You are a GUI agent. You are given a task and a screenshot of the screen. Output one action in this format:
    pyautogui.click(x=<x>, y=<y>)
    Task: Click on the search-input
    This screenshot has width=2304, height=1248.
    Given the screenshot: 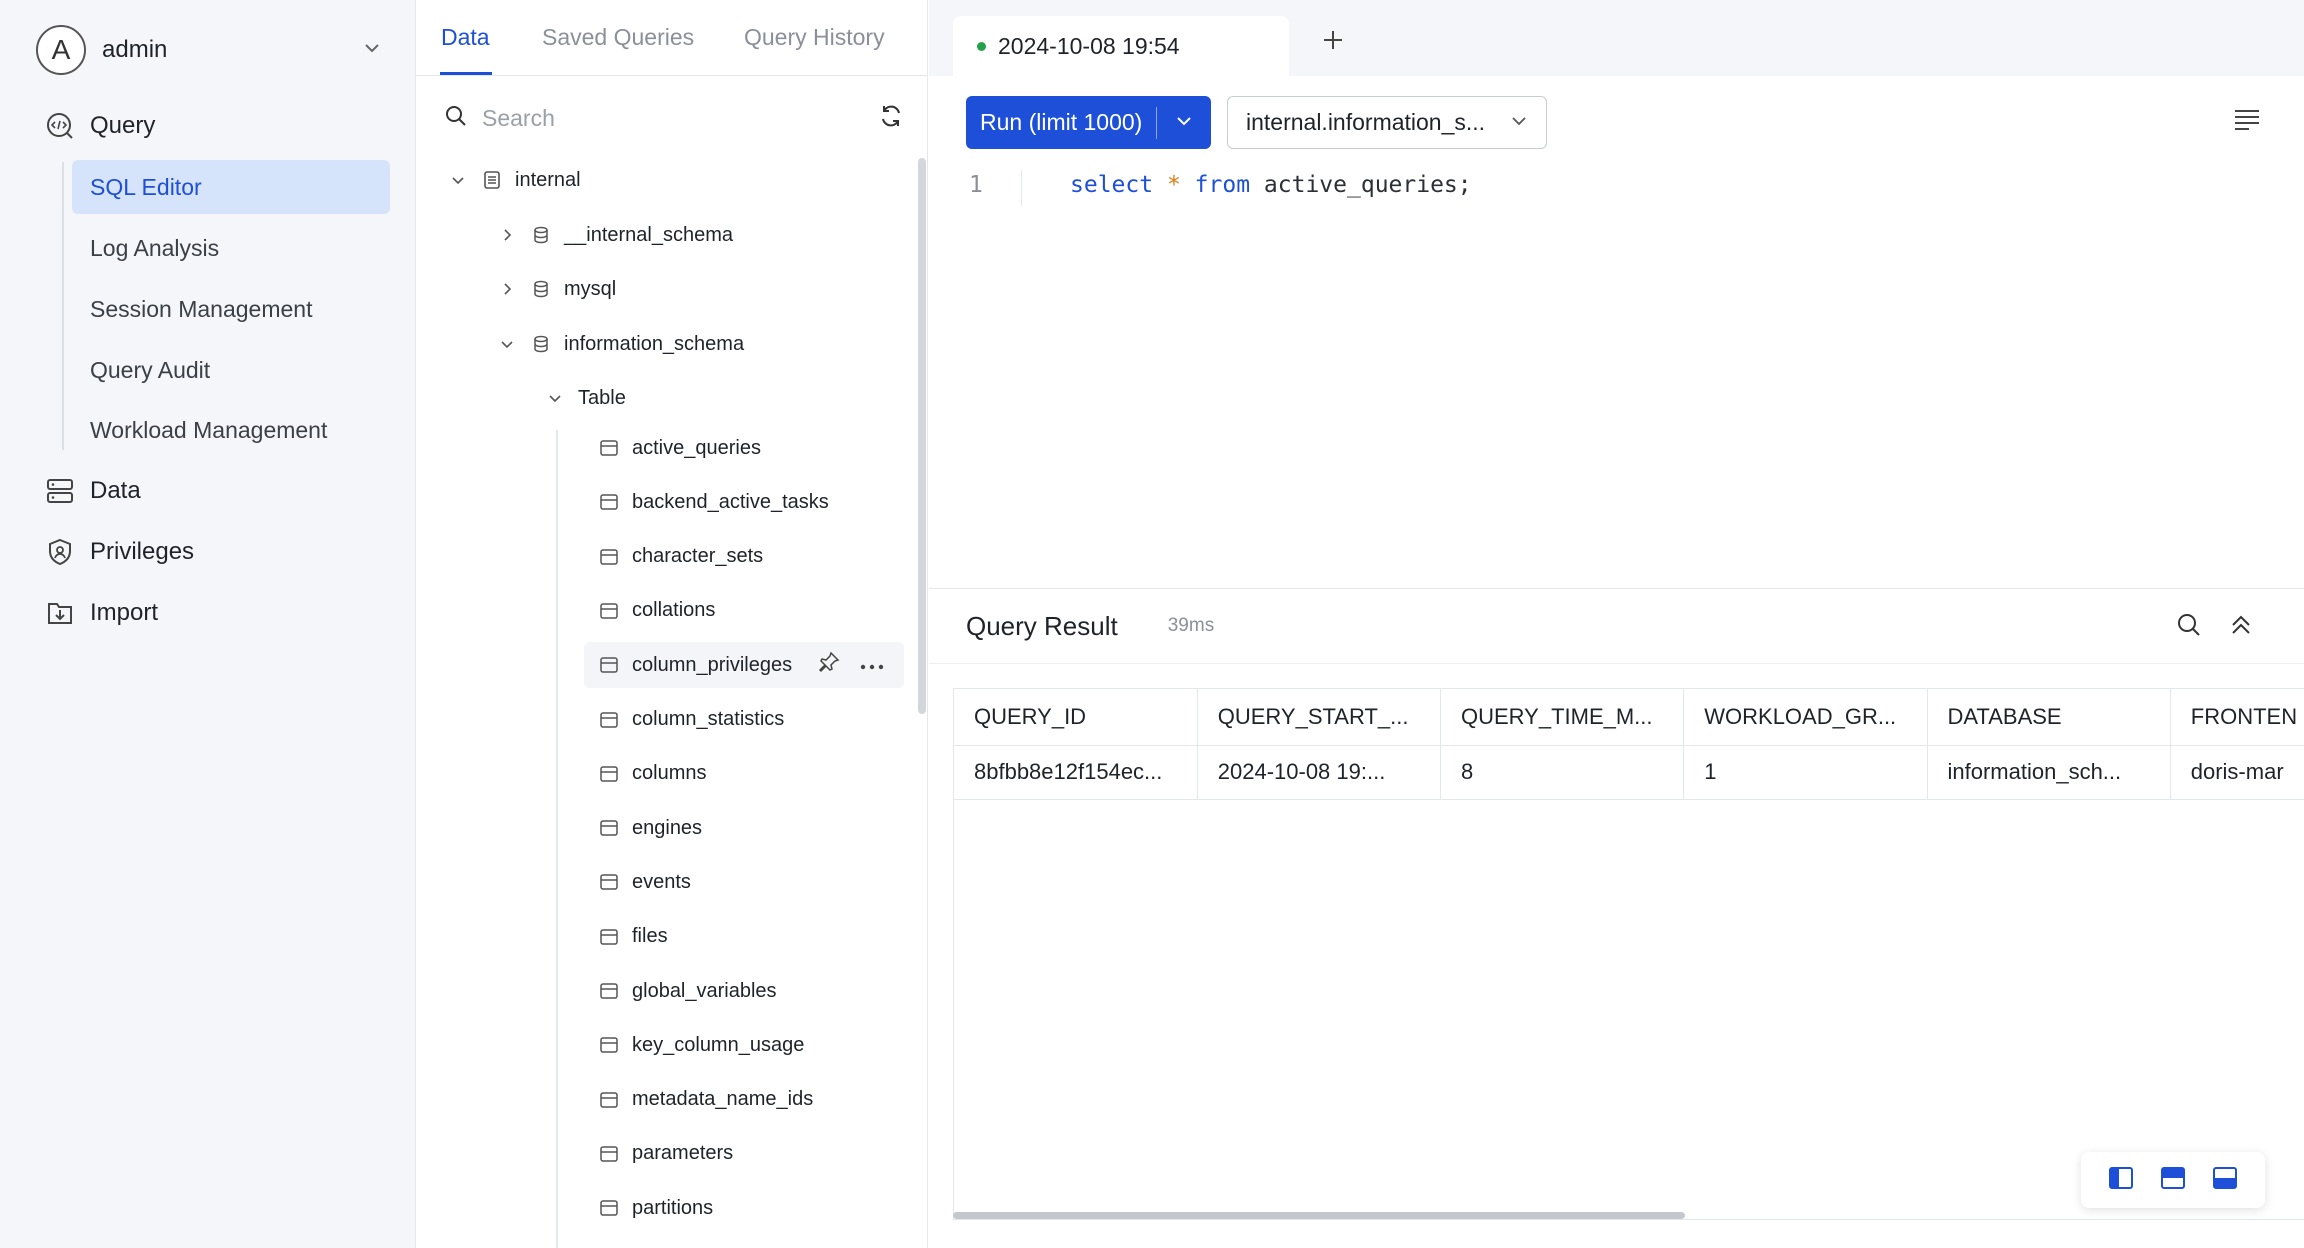 What is the action you would take?
    pyautogui.click(x=662, y=118)
    